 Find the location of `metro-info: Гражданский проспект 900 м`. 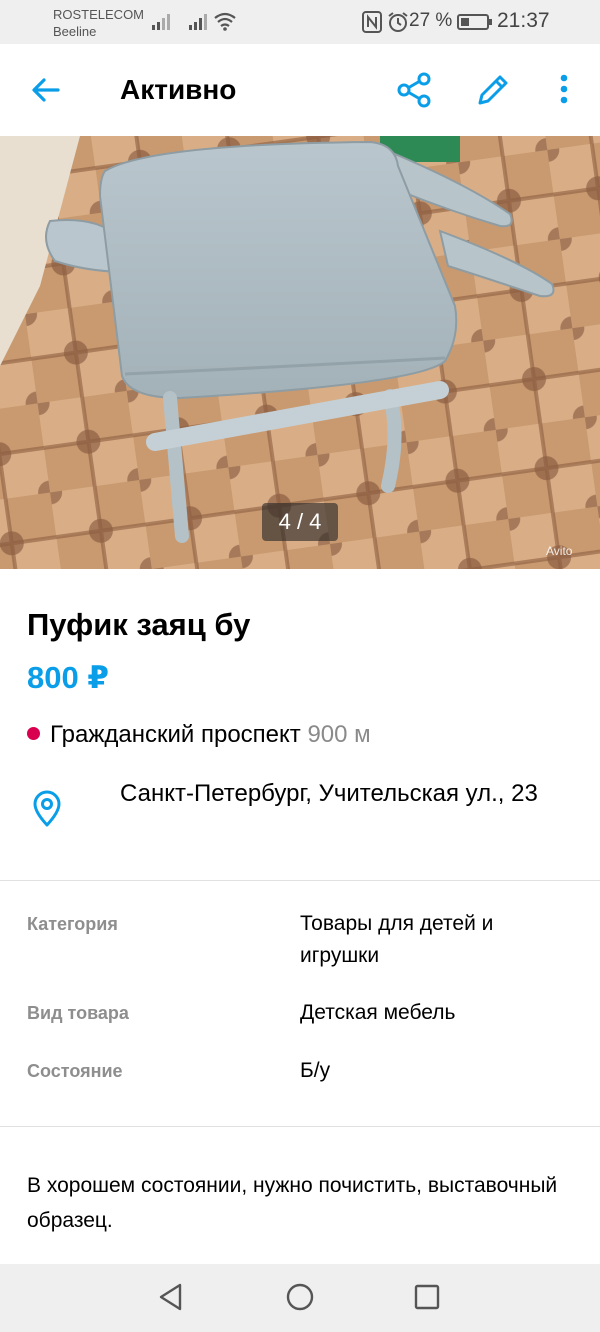

metro-info: Гражданский проспект 900 м is located at coordinates (199, 735).